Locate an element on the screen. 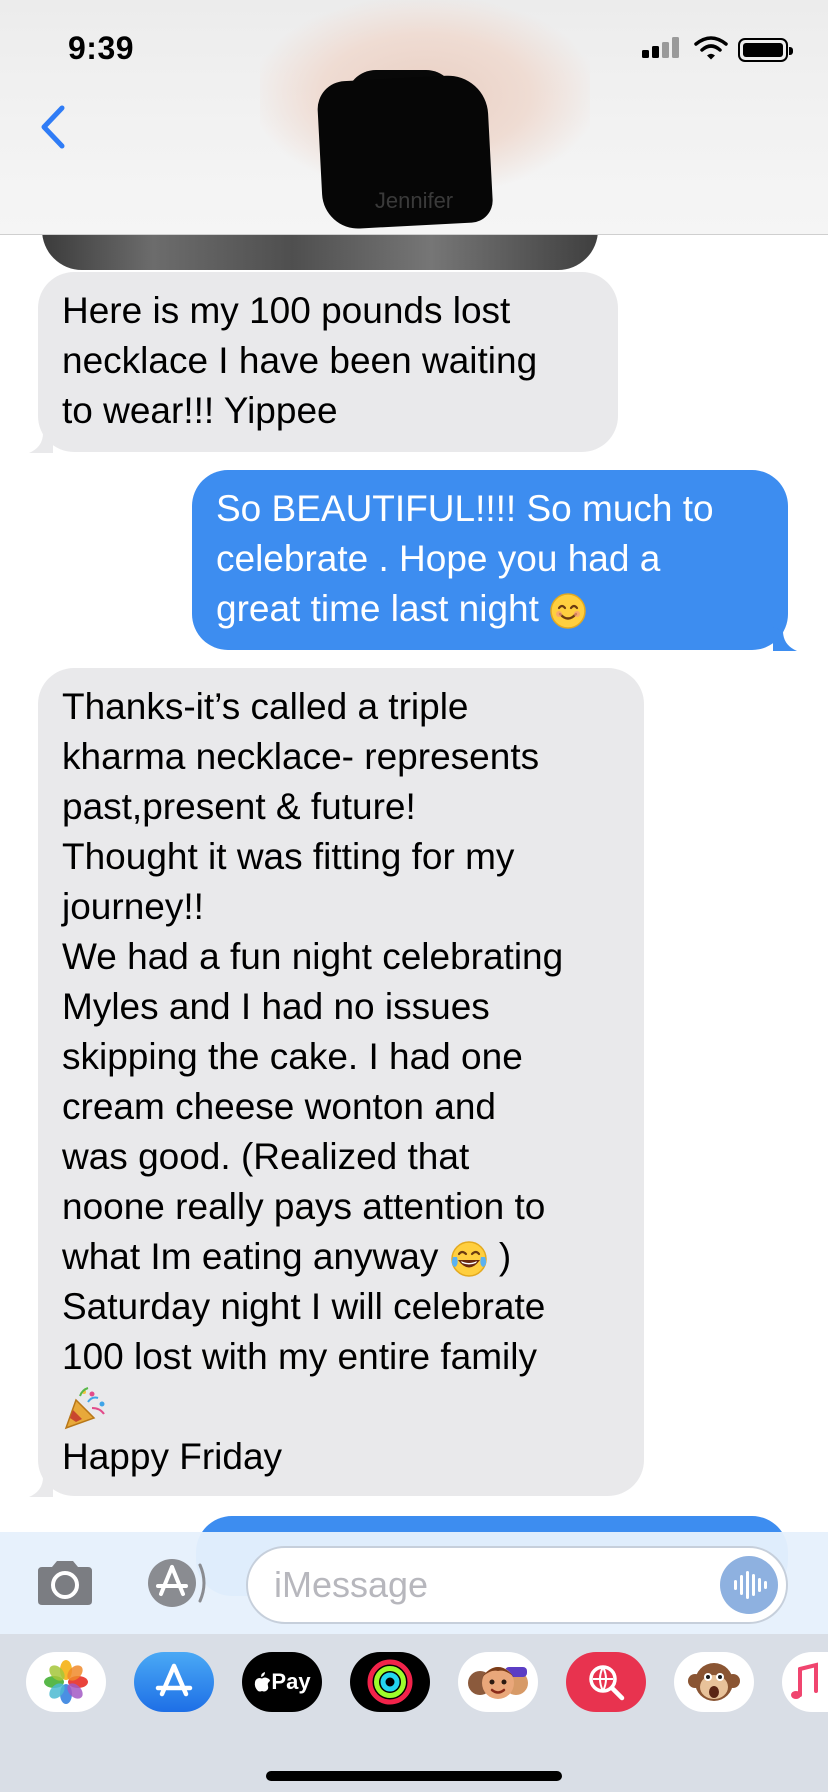 This screenshot has width=828, height=1792. message-line: Thanks-it’s called a triple is located at coordinates (265, 706).